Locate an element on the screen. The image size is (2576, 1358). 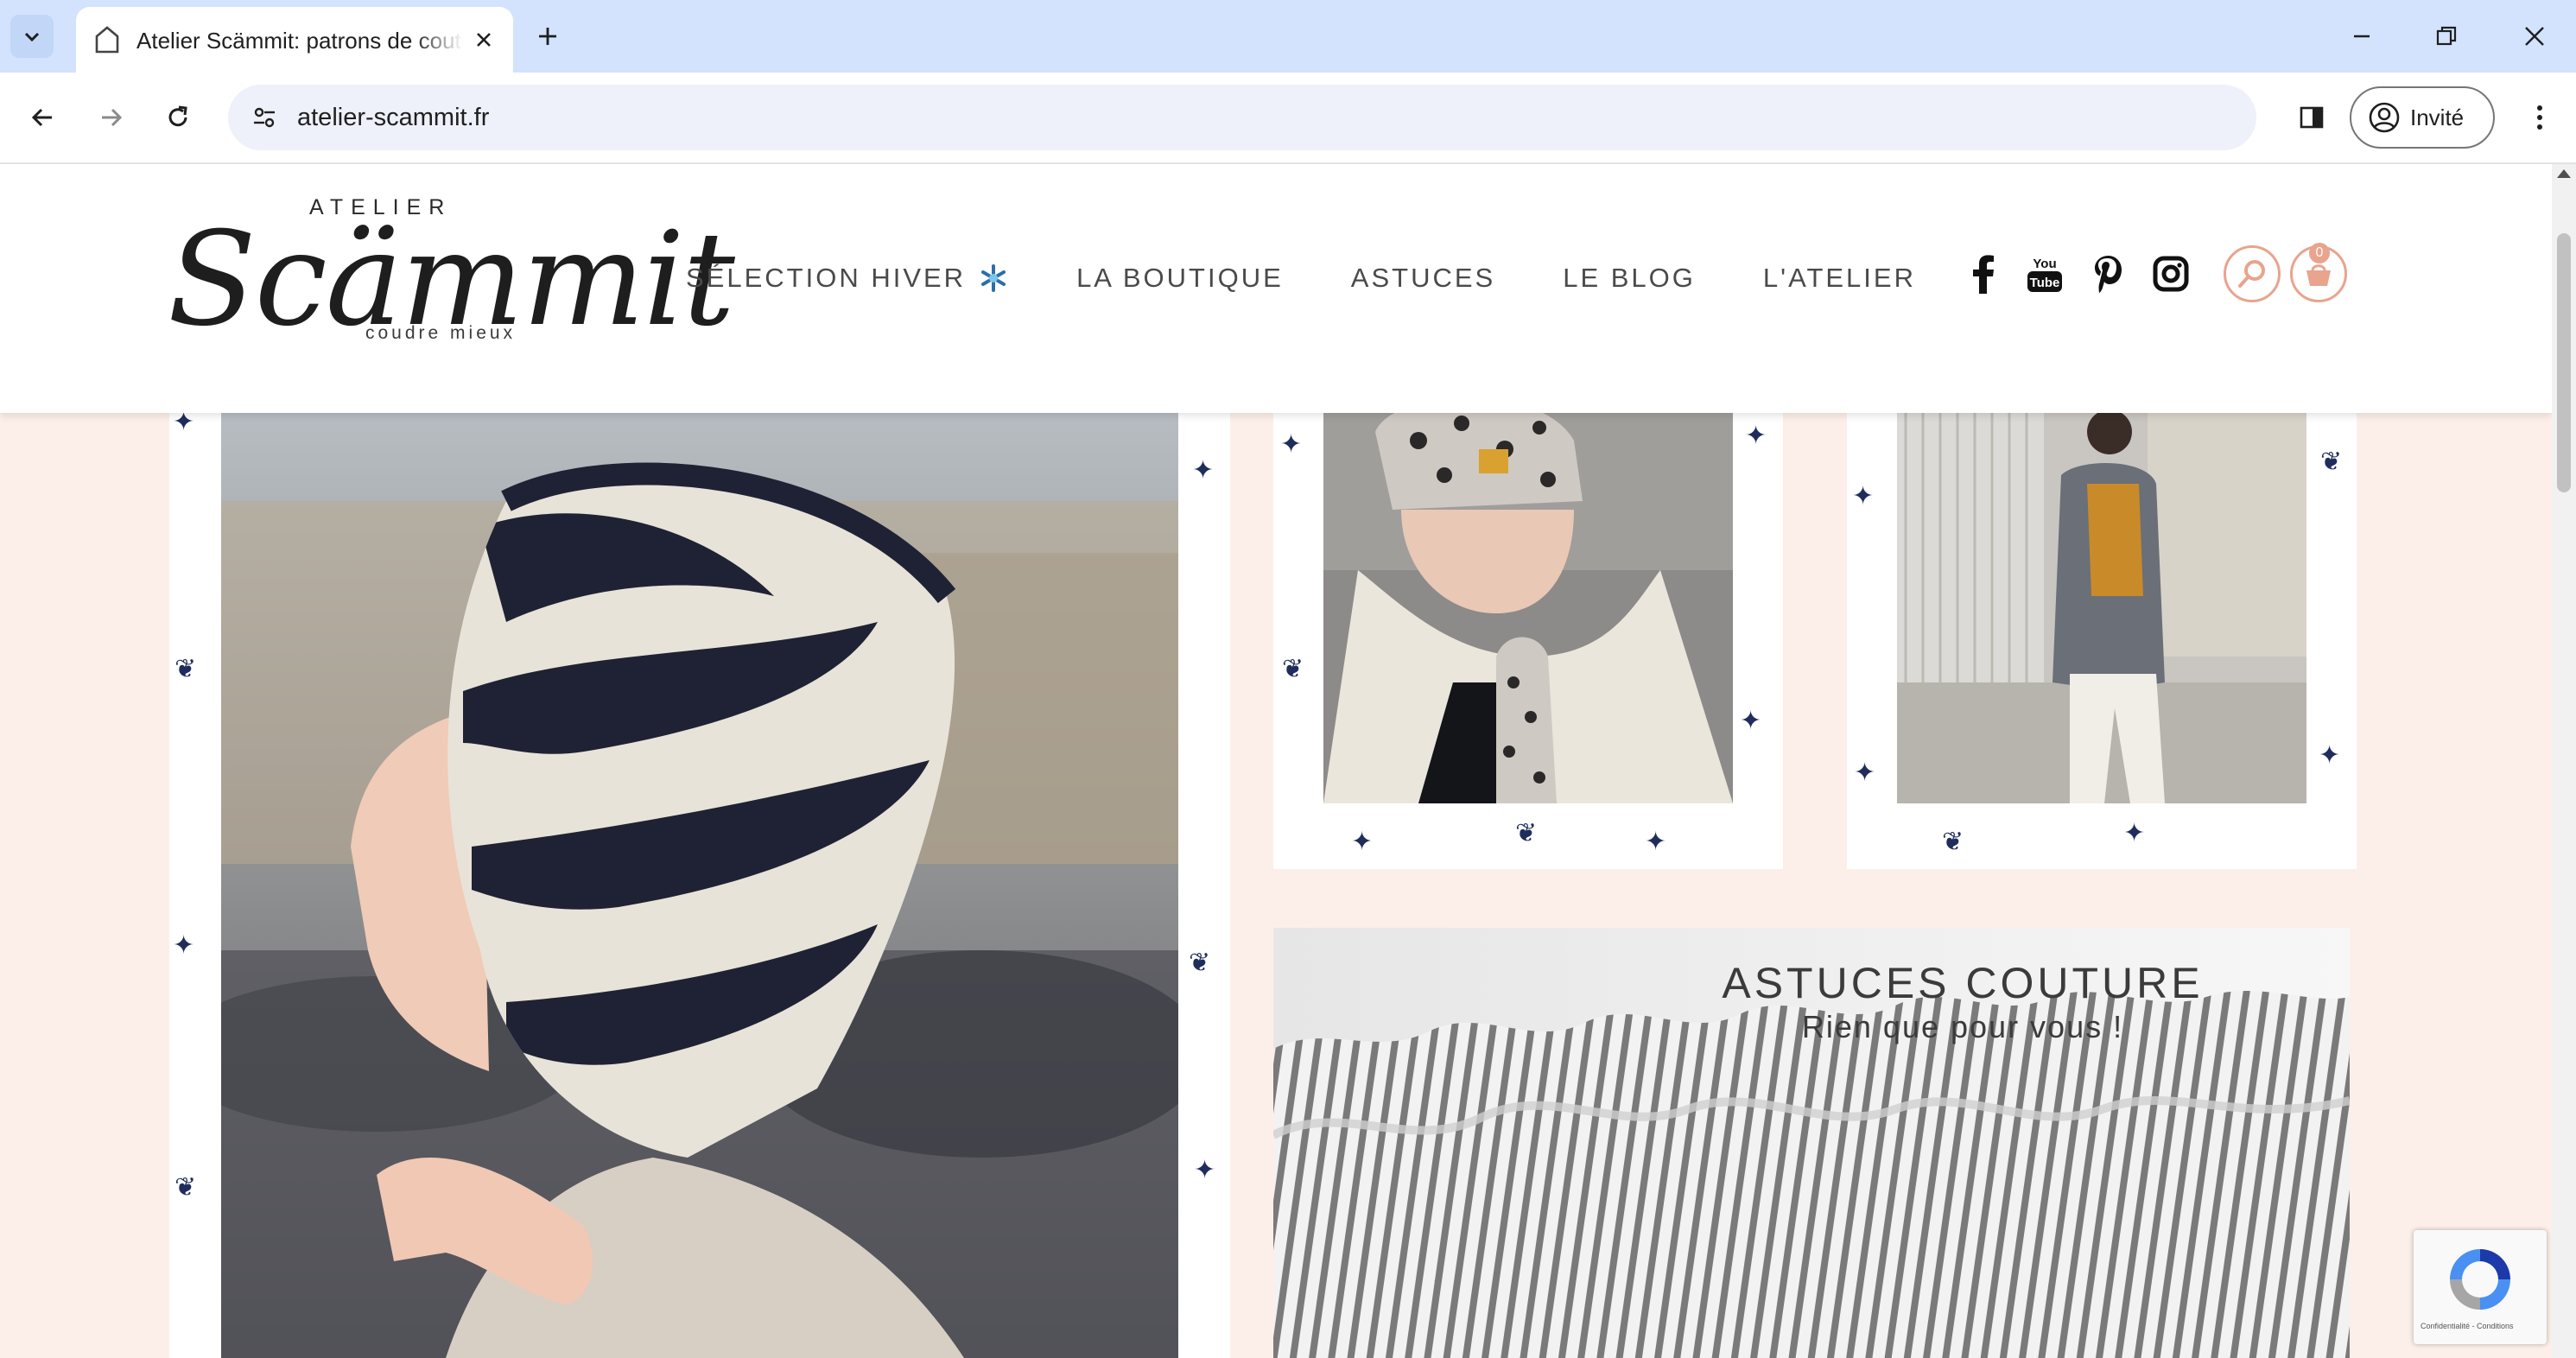
account-circle-icon is located at coordinates (2384, 118).